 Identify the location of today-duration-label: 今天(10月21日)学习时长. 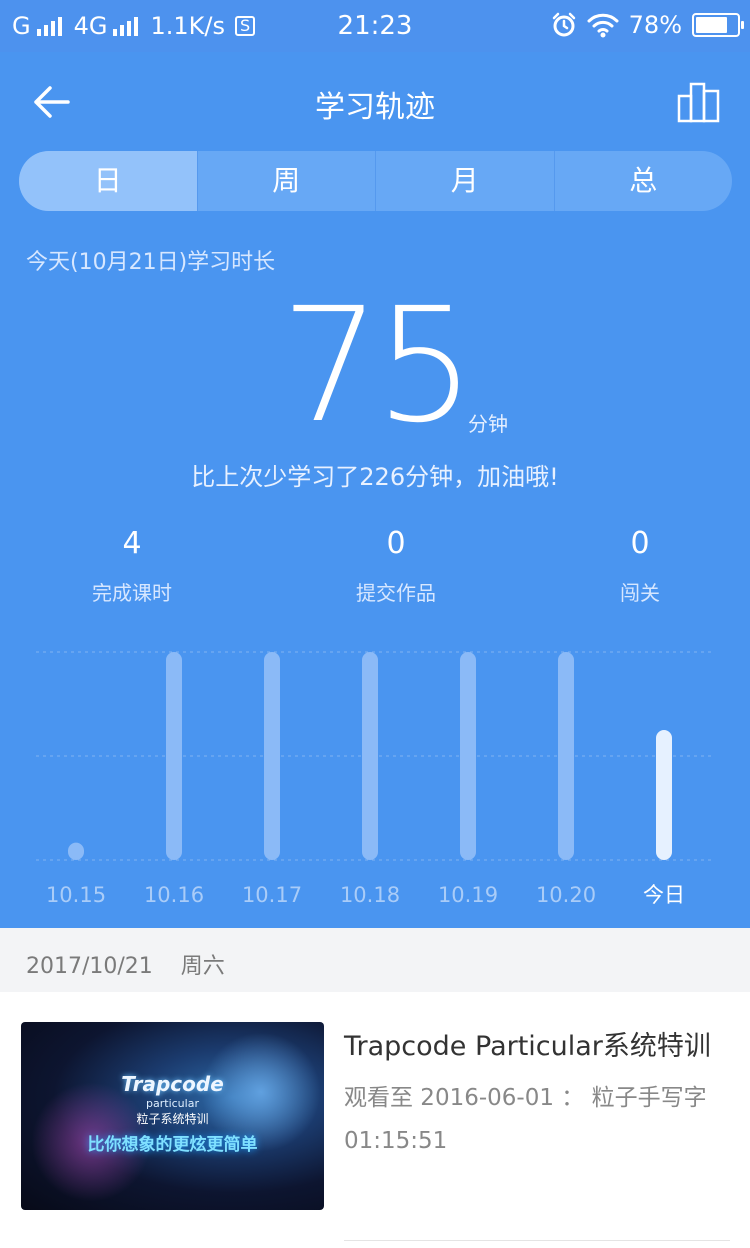
(151, 262).